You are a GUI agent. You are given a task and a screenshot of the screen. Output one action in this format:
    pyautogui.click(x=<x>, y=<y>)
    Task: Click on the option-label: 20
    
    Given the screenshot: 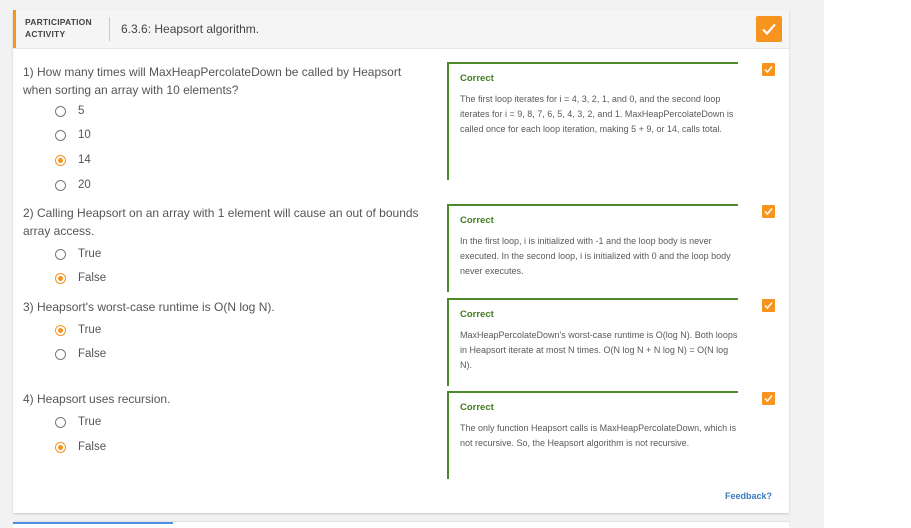 What is the action you would take?
    pyautogui.click(x=84, y=185)
    